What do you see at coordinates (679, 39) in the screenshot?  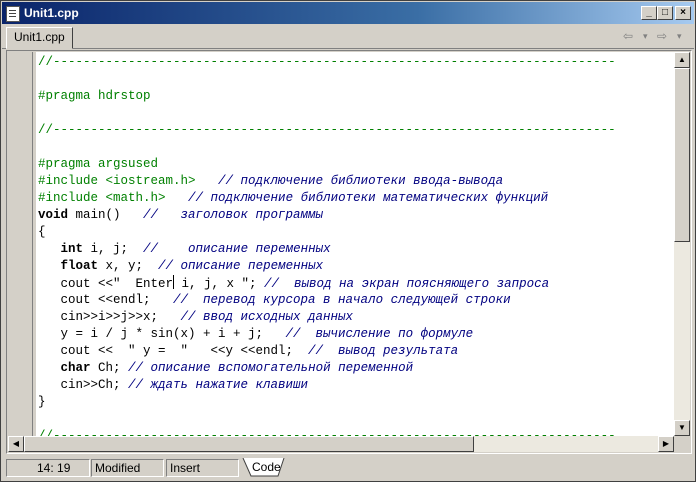 I see `forward-dropdown-icon: ▾` at bounding box center [679, 39].